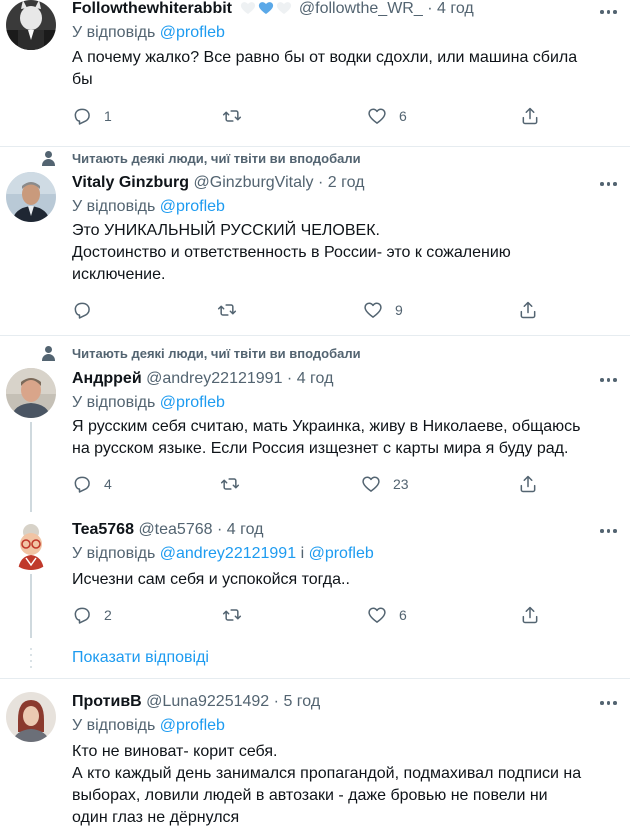 The width and height of the screenshot is (630, 836). I want to click on tweet-text-line: бы, so click(82, 79).